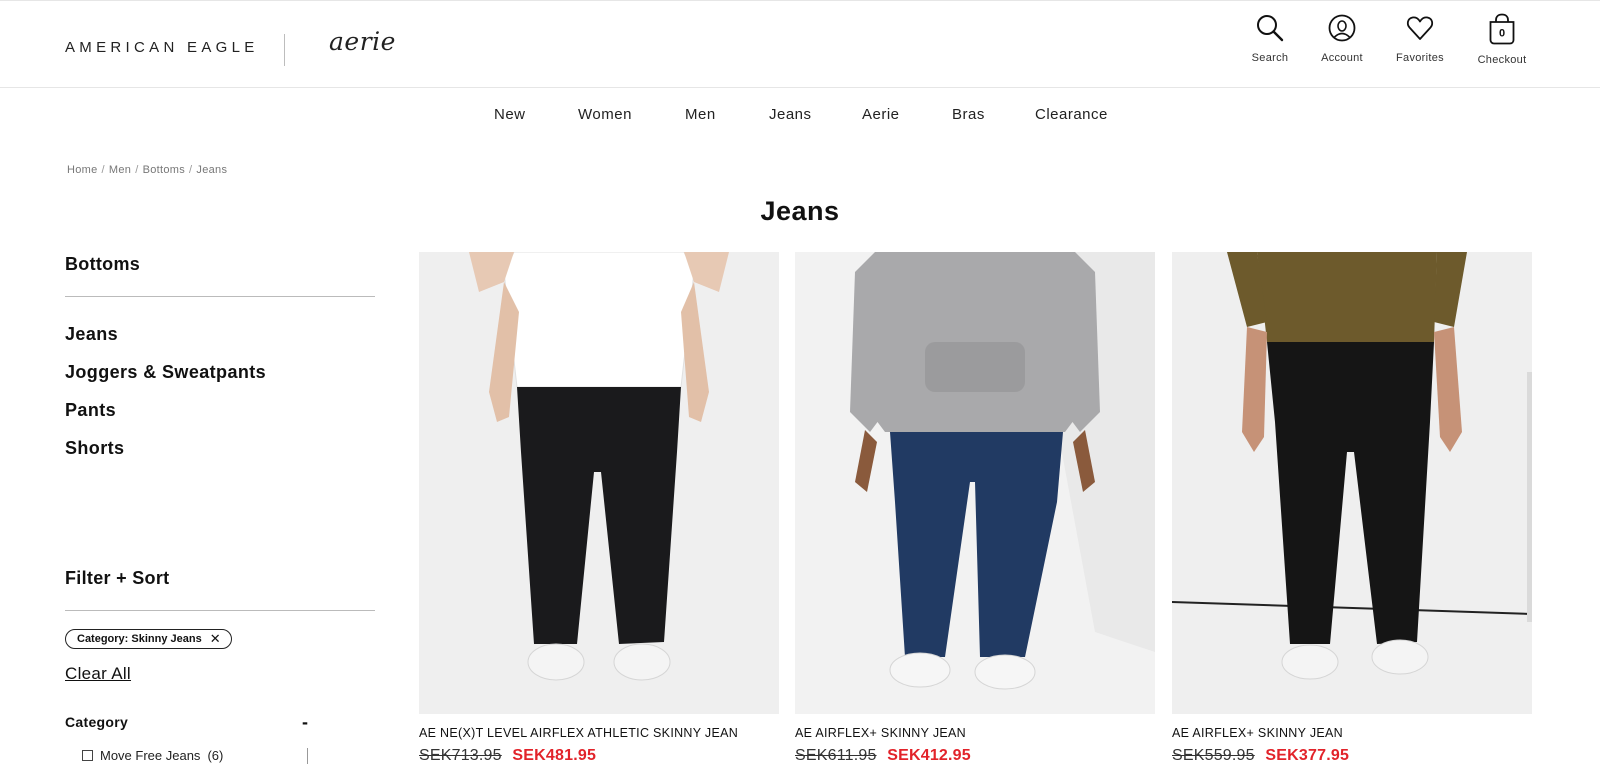  I want to click on facet-option-count: (6), so click(215, 755).